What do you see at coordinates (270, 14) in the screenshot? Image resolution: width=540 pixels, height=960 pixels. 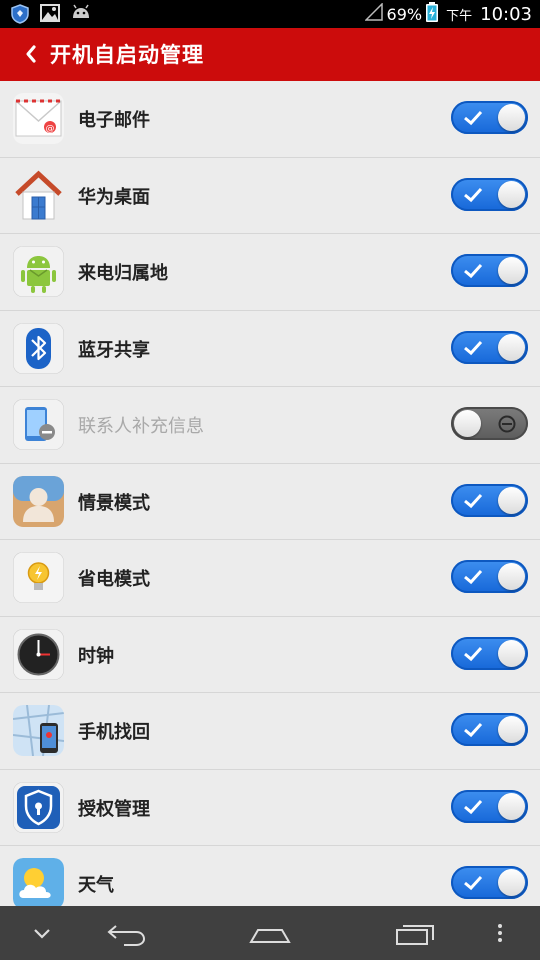 I see `status-bar: 69% 下午 10:03` at bounding box center [270, 14].